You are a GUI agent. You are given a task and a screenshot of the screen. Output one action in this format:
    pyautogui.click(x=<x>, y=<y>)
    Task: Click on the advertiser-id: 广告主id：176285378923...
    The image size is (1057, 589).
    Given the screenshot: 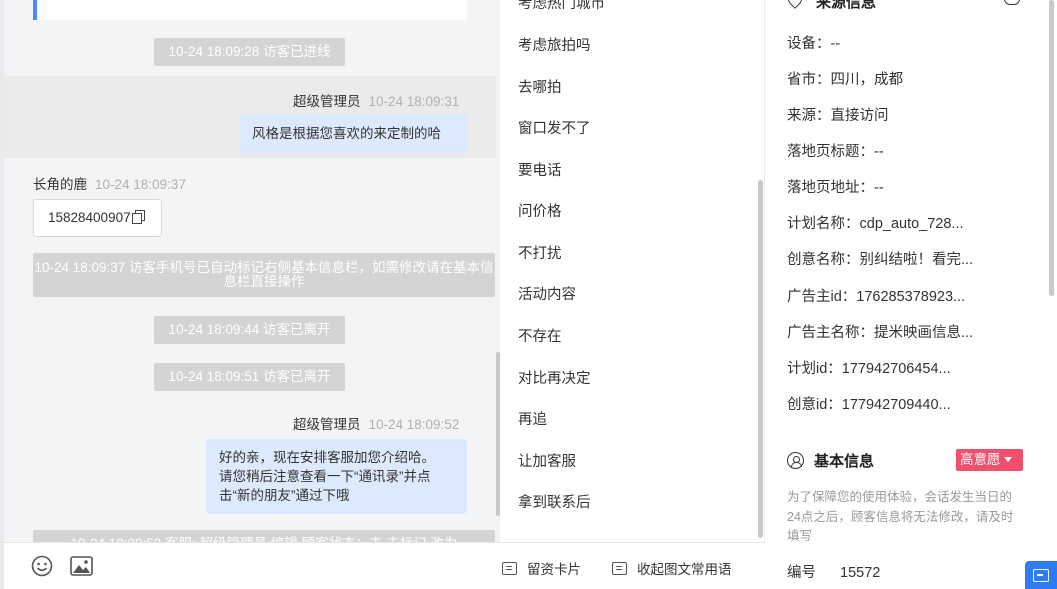 What is the action you would take?
    pyautogui.click(x=876, y=297)
    